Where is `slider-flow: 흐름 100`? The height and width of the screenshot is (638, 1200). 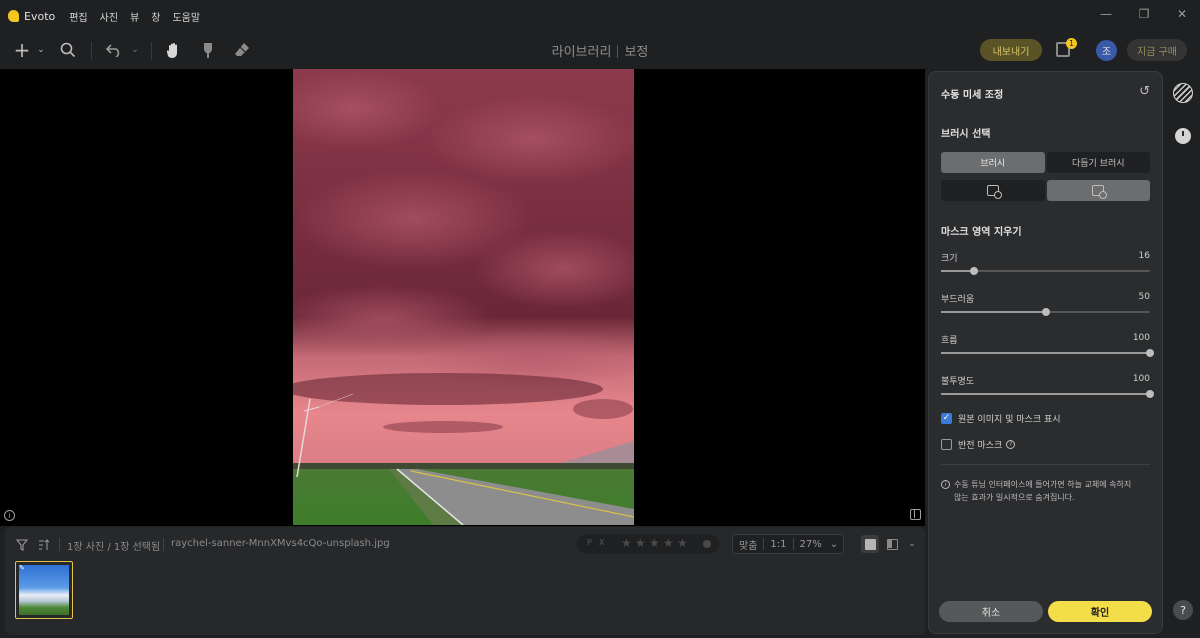
slider-flow: 흐름 100 is located at coordinates (1047, 346).